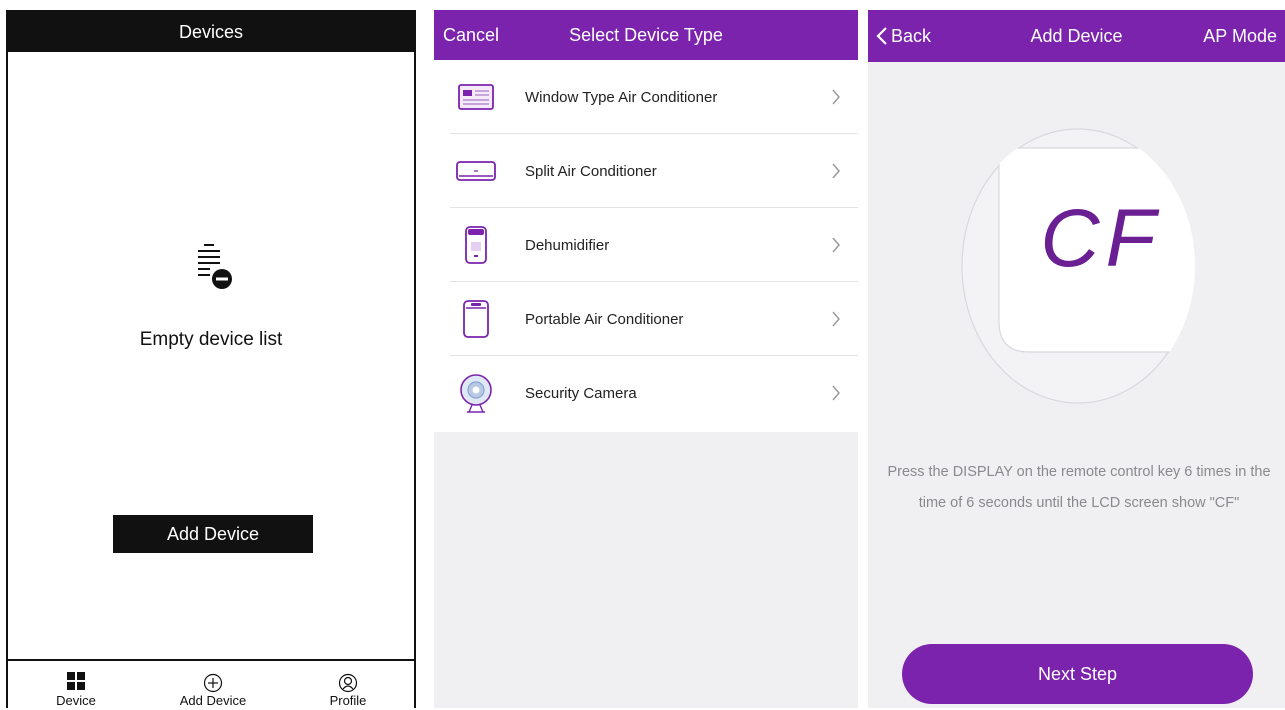 This screenshot has height=710, width=1285. I want to click on devices-header: Devices, so click(211, 32).